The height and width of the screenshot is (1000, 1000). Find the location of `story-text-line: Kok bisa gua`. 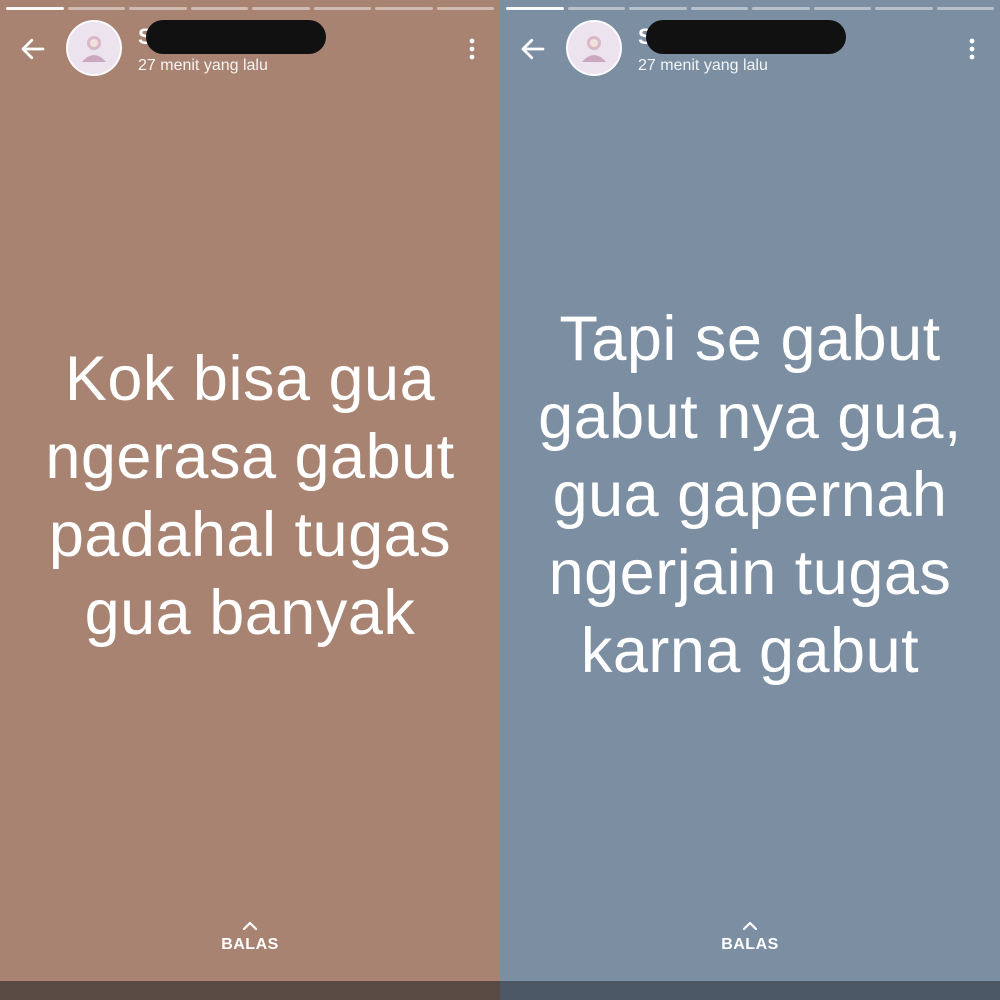

story-text-line: Kok bisa gua is located at coordinates (250, 379).